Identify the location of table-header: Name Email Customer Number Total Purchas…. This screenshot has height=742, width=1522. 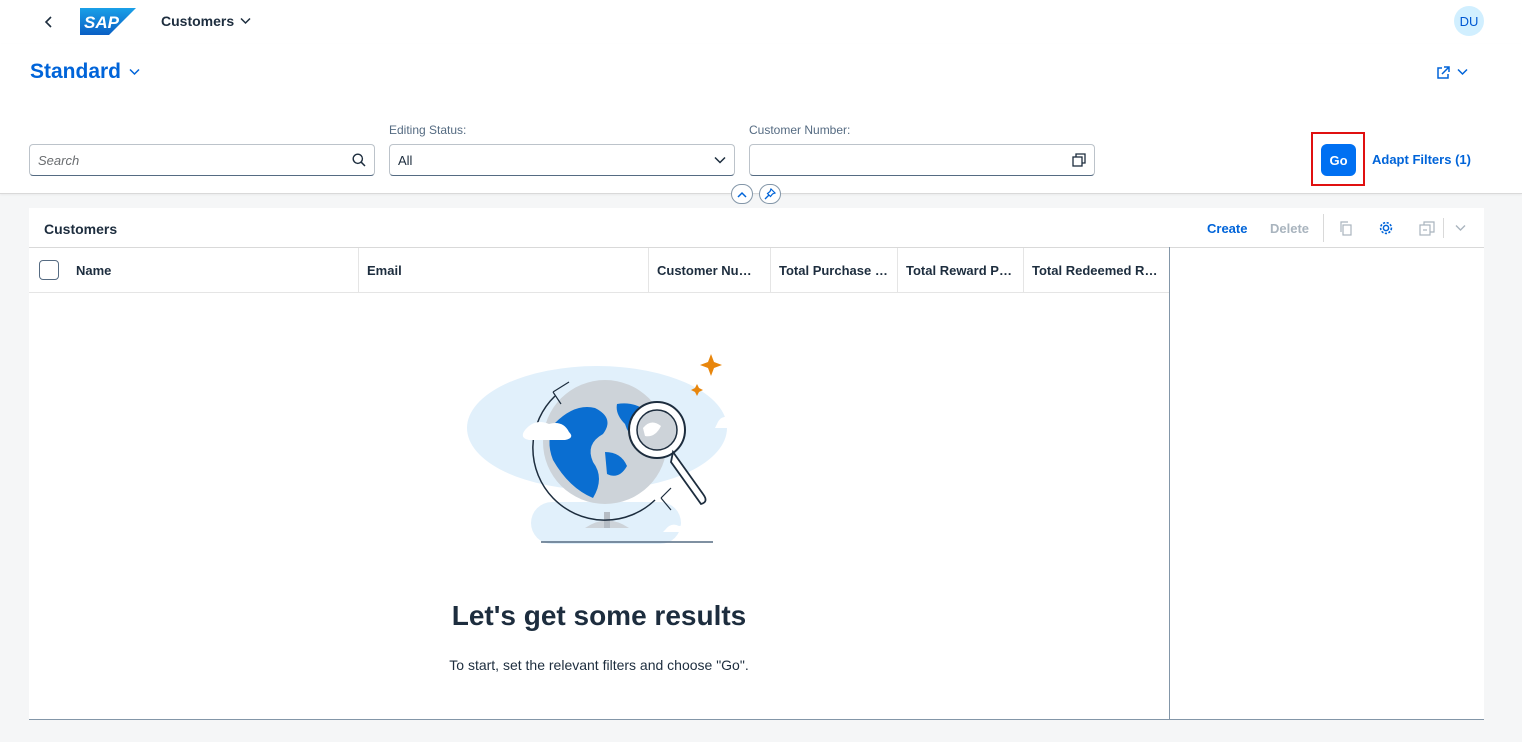
(599, 270).